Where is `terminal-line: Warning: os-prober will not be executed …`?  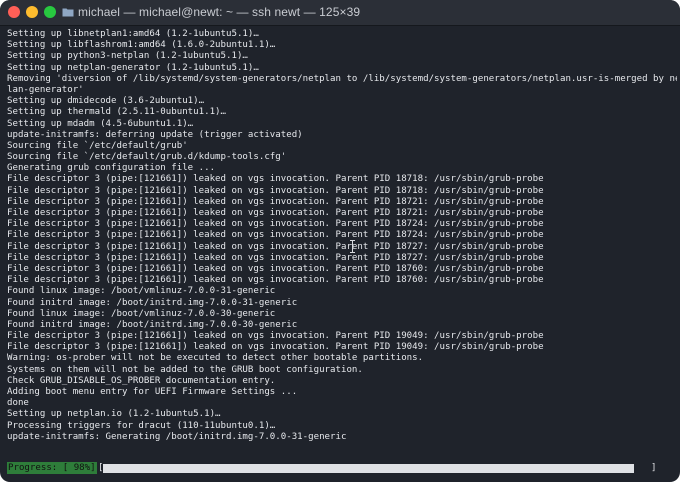
terminal-line: Warning: os-prober will not be executed … is located at coordinates (215, 358).